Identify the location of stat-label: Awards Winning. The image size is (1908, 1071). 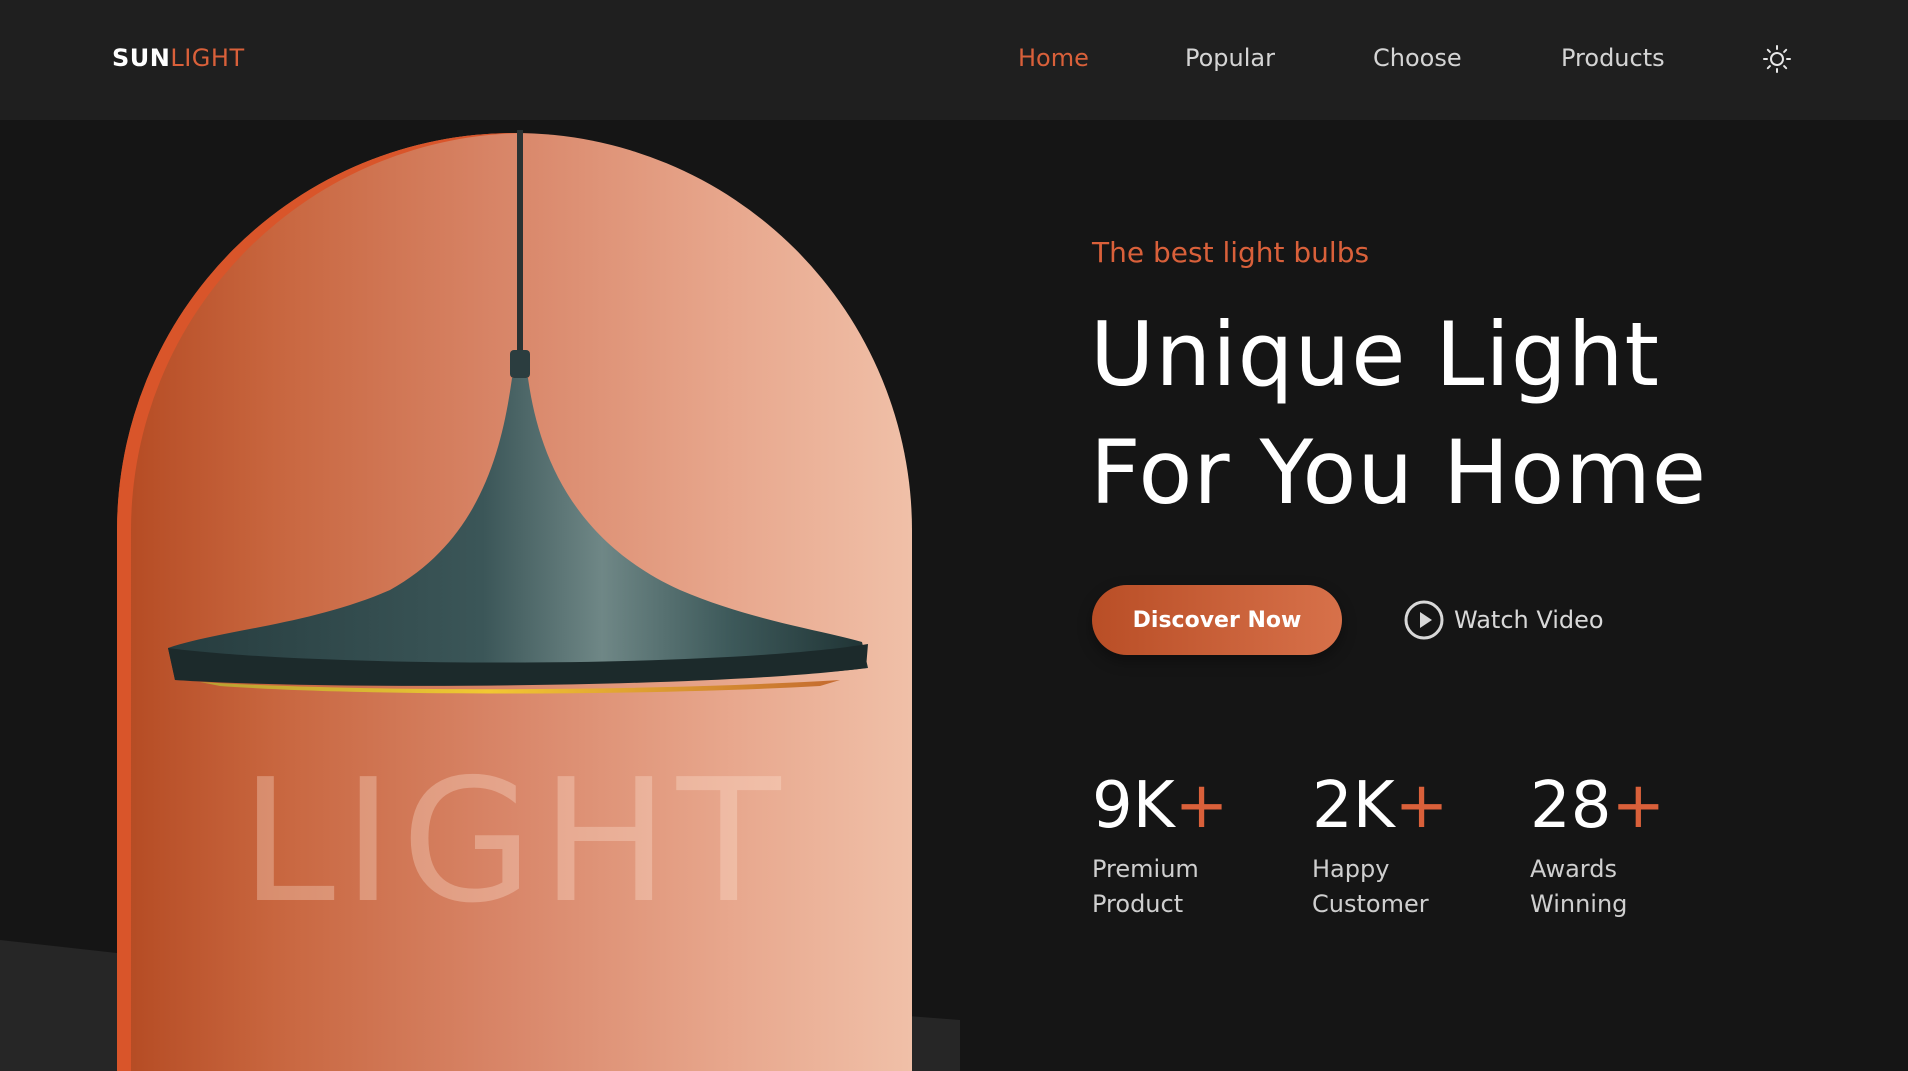
(1597, 887).